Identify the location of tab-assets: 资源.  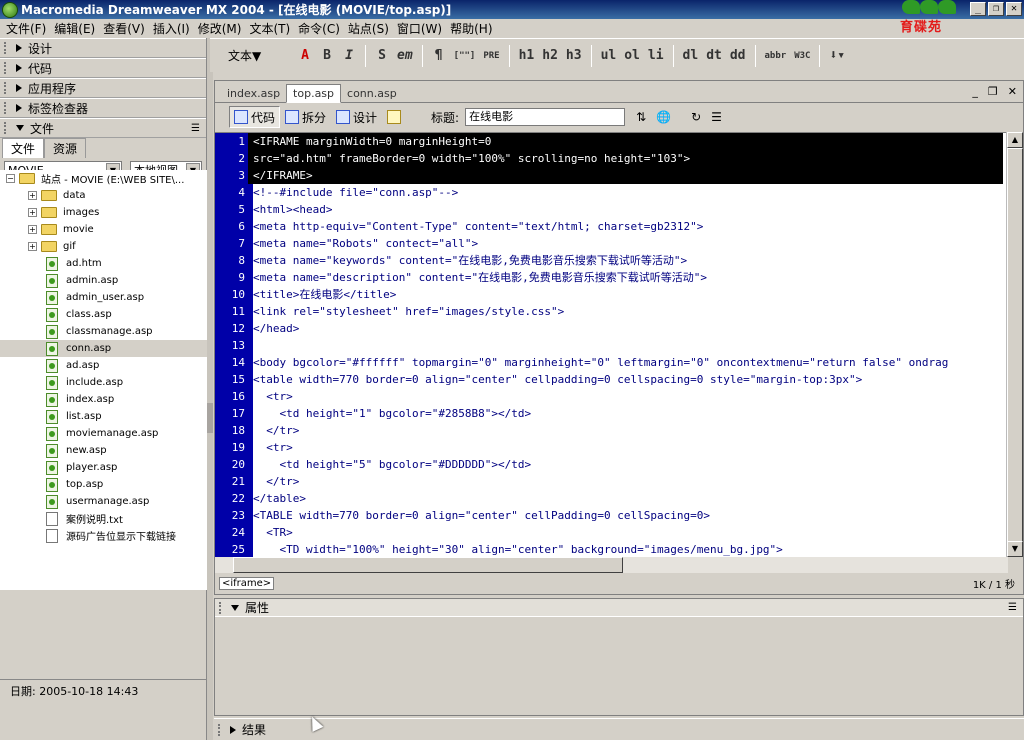
(65, 148).